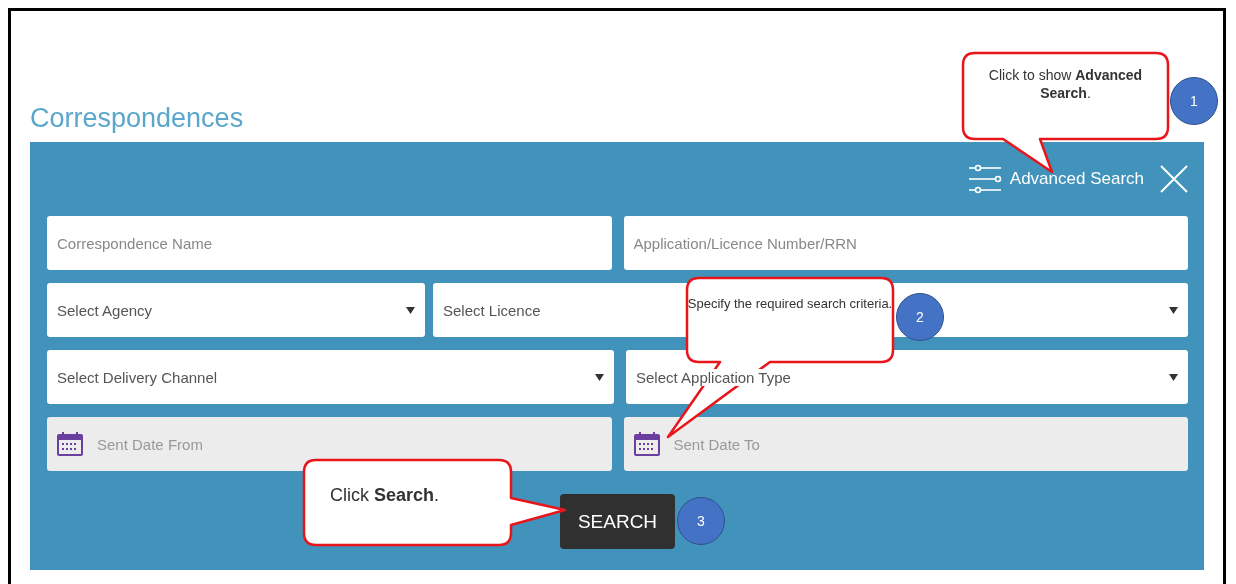 This screenshot has width=1236, height=584. Describe the element at coordinates (790, 303) in the screenshot. I see `callout-text: Specify the required search criteria.` at that location.